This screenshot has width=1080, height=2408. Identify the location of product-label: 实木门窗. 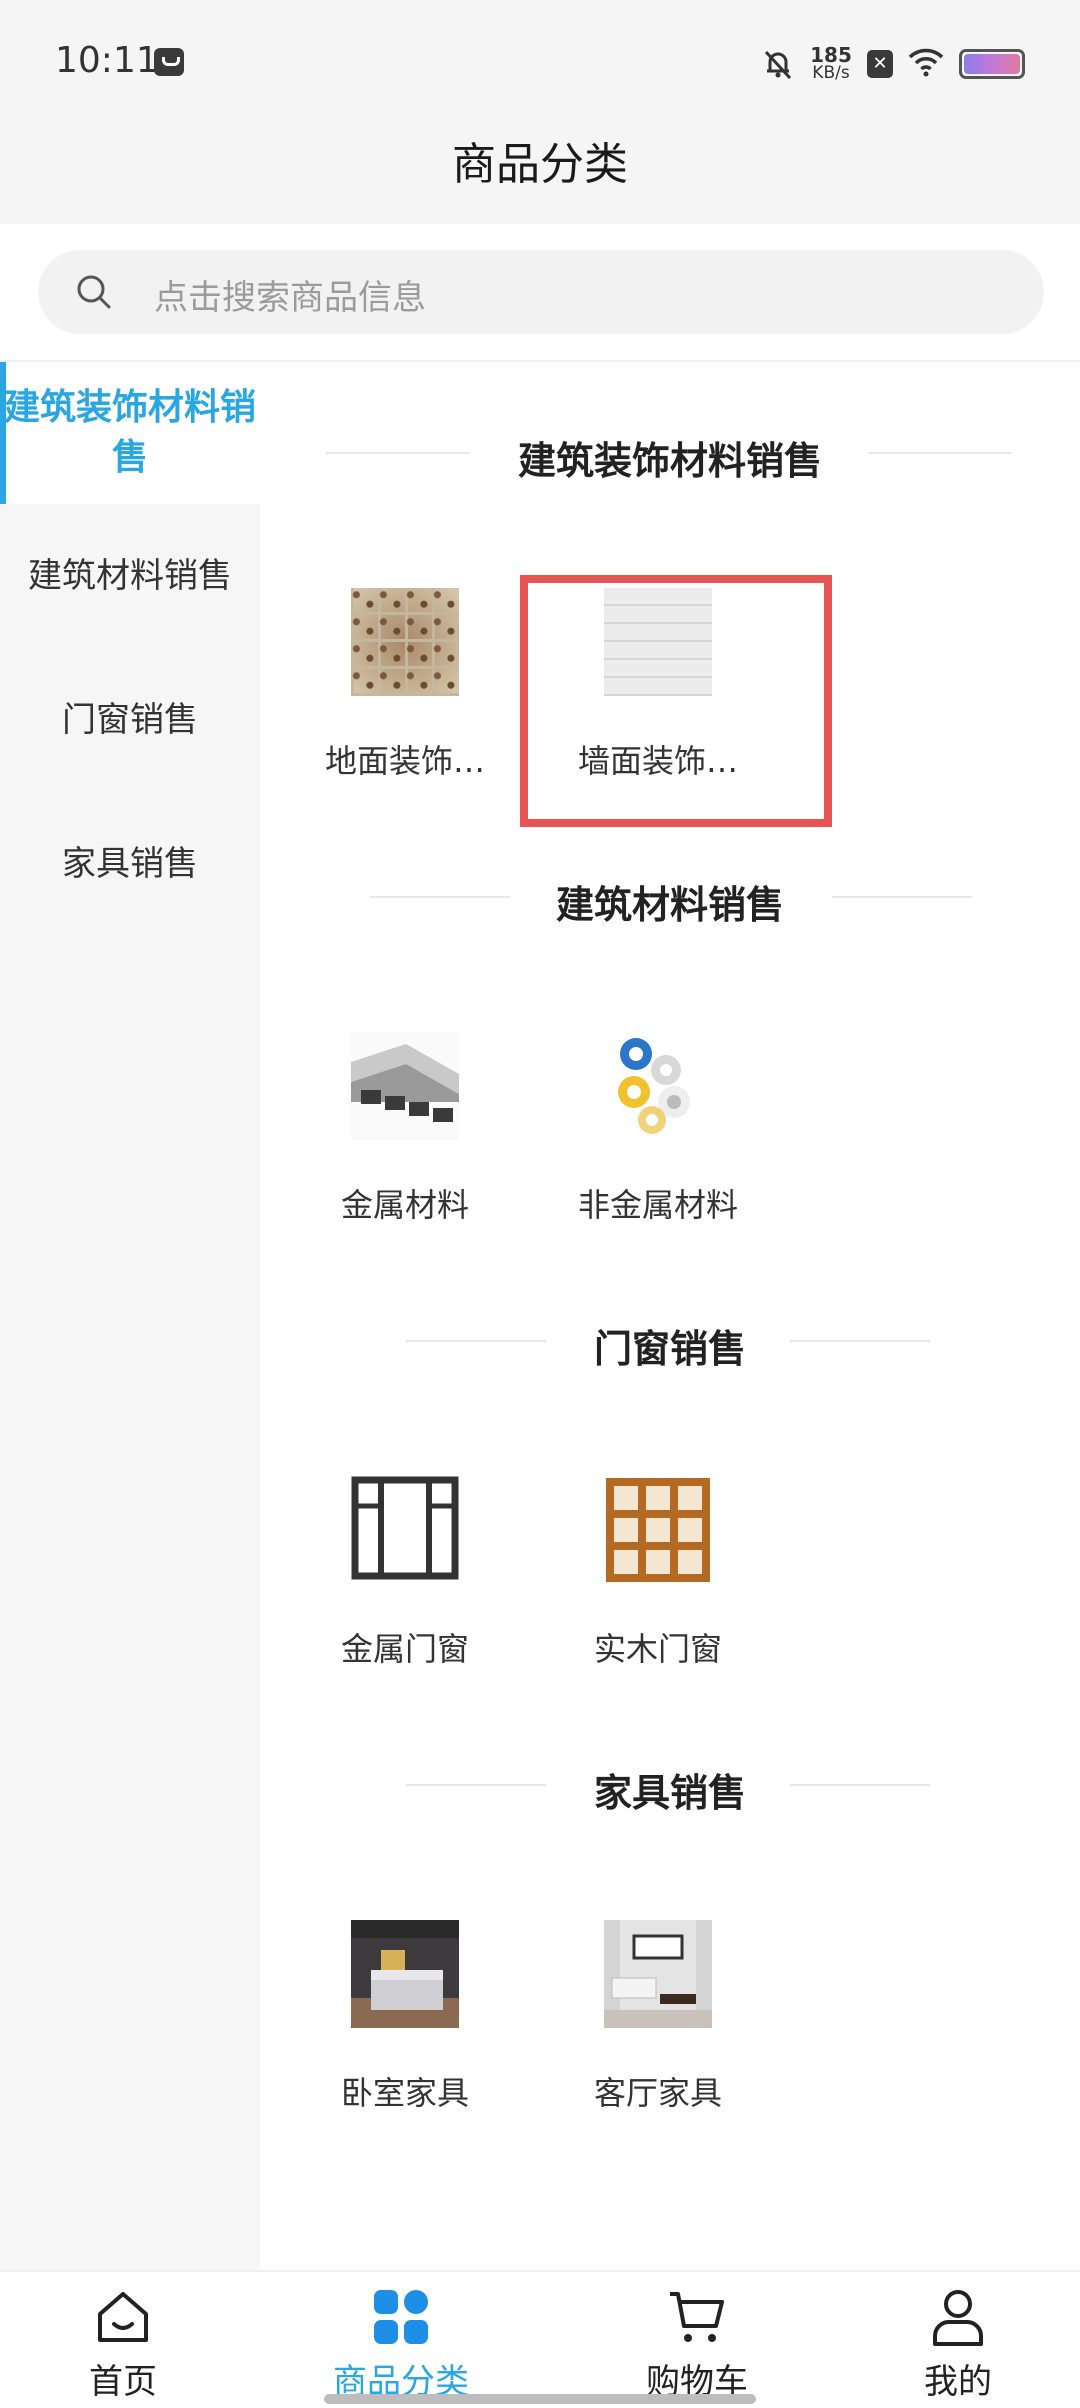
(657, 1649).